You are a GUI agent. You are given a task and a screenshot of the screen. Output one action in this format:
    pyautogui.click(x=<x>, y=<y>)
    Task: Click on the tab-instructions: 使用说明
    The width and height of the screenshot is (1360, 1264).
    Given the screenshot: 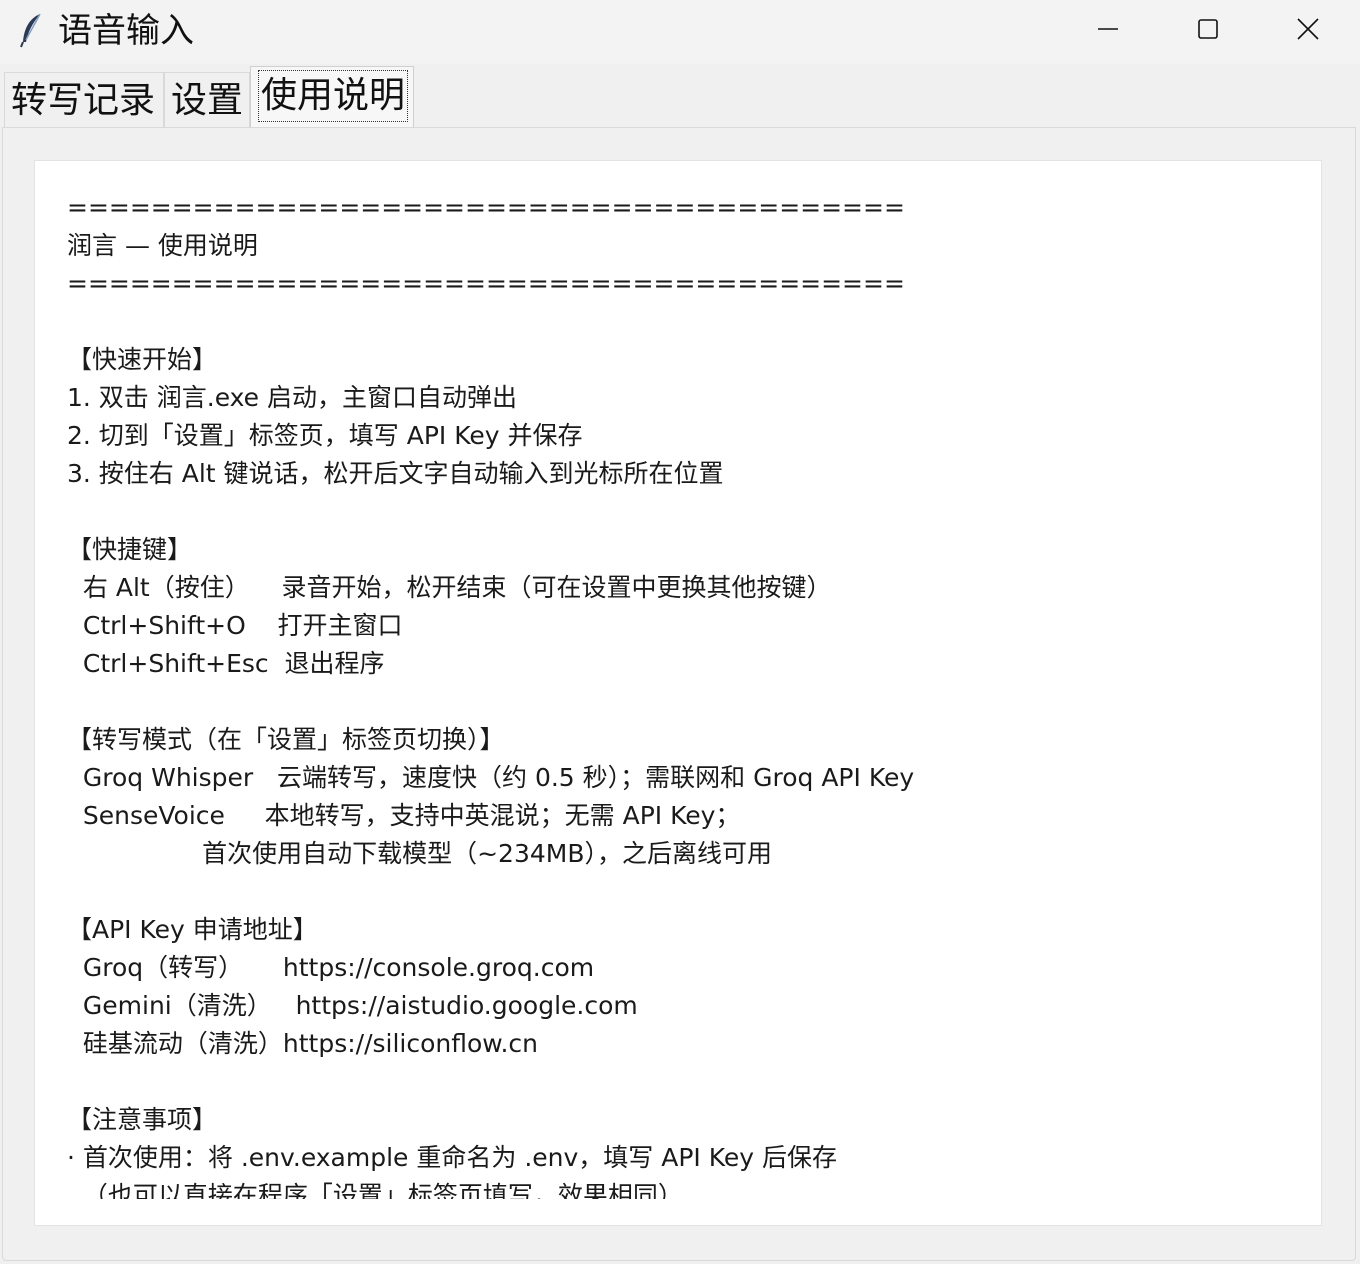 What is the action you would take?
    pyautogui.click(x=332, y=97)
    